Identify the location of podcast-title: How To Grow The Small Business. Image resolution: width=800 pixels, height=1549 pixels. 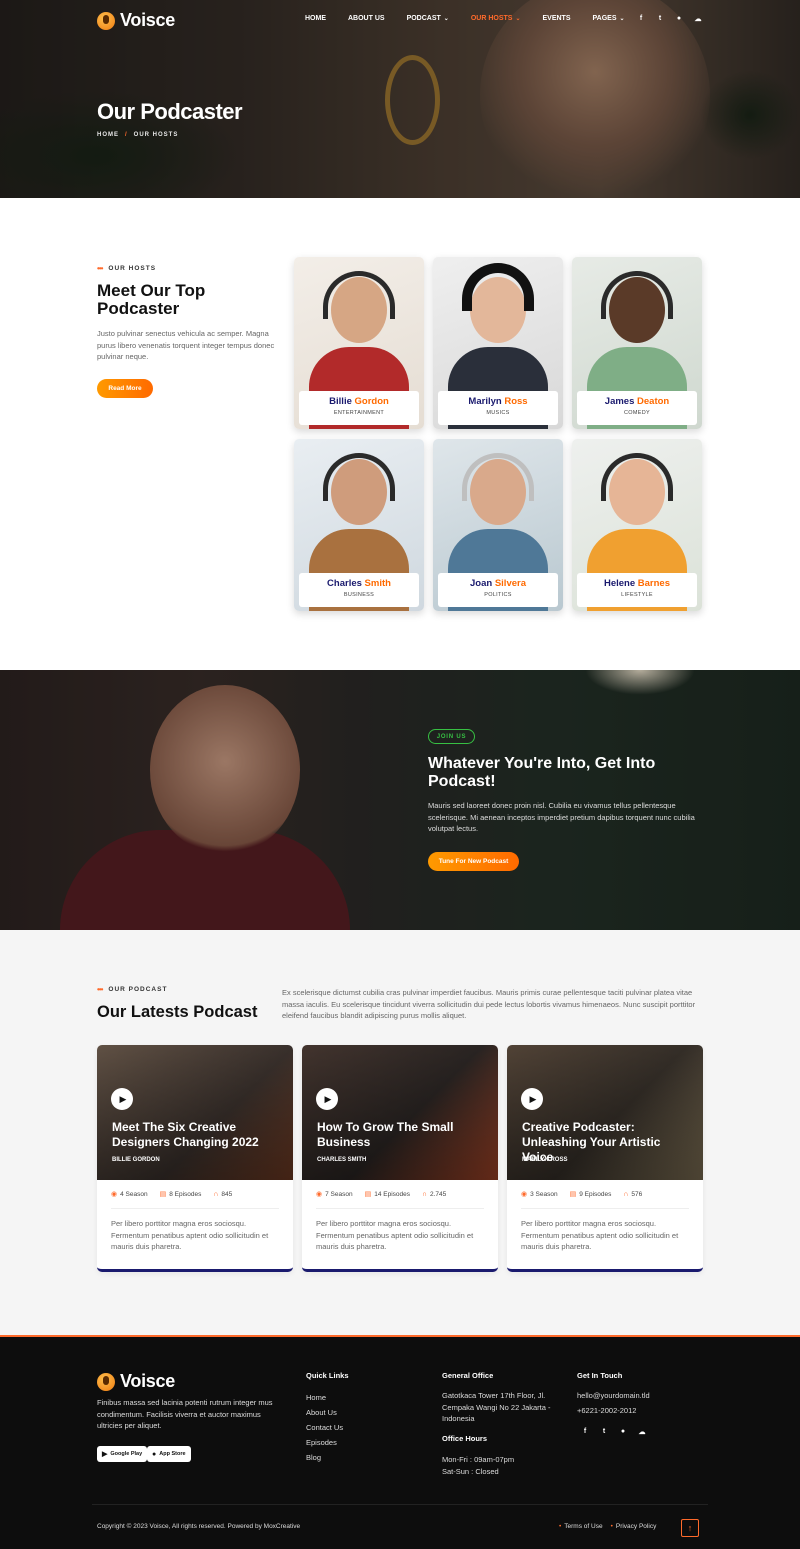
(397, 1135).